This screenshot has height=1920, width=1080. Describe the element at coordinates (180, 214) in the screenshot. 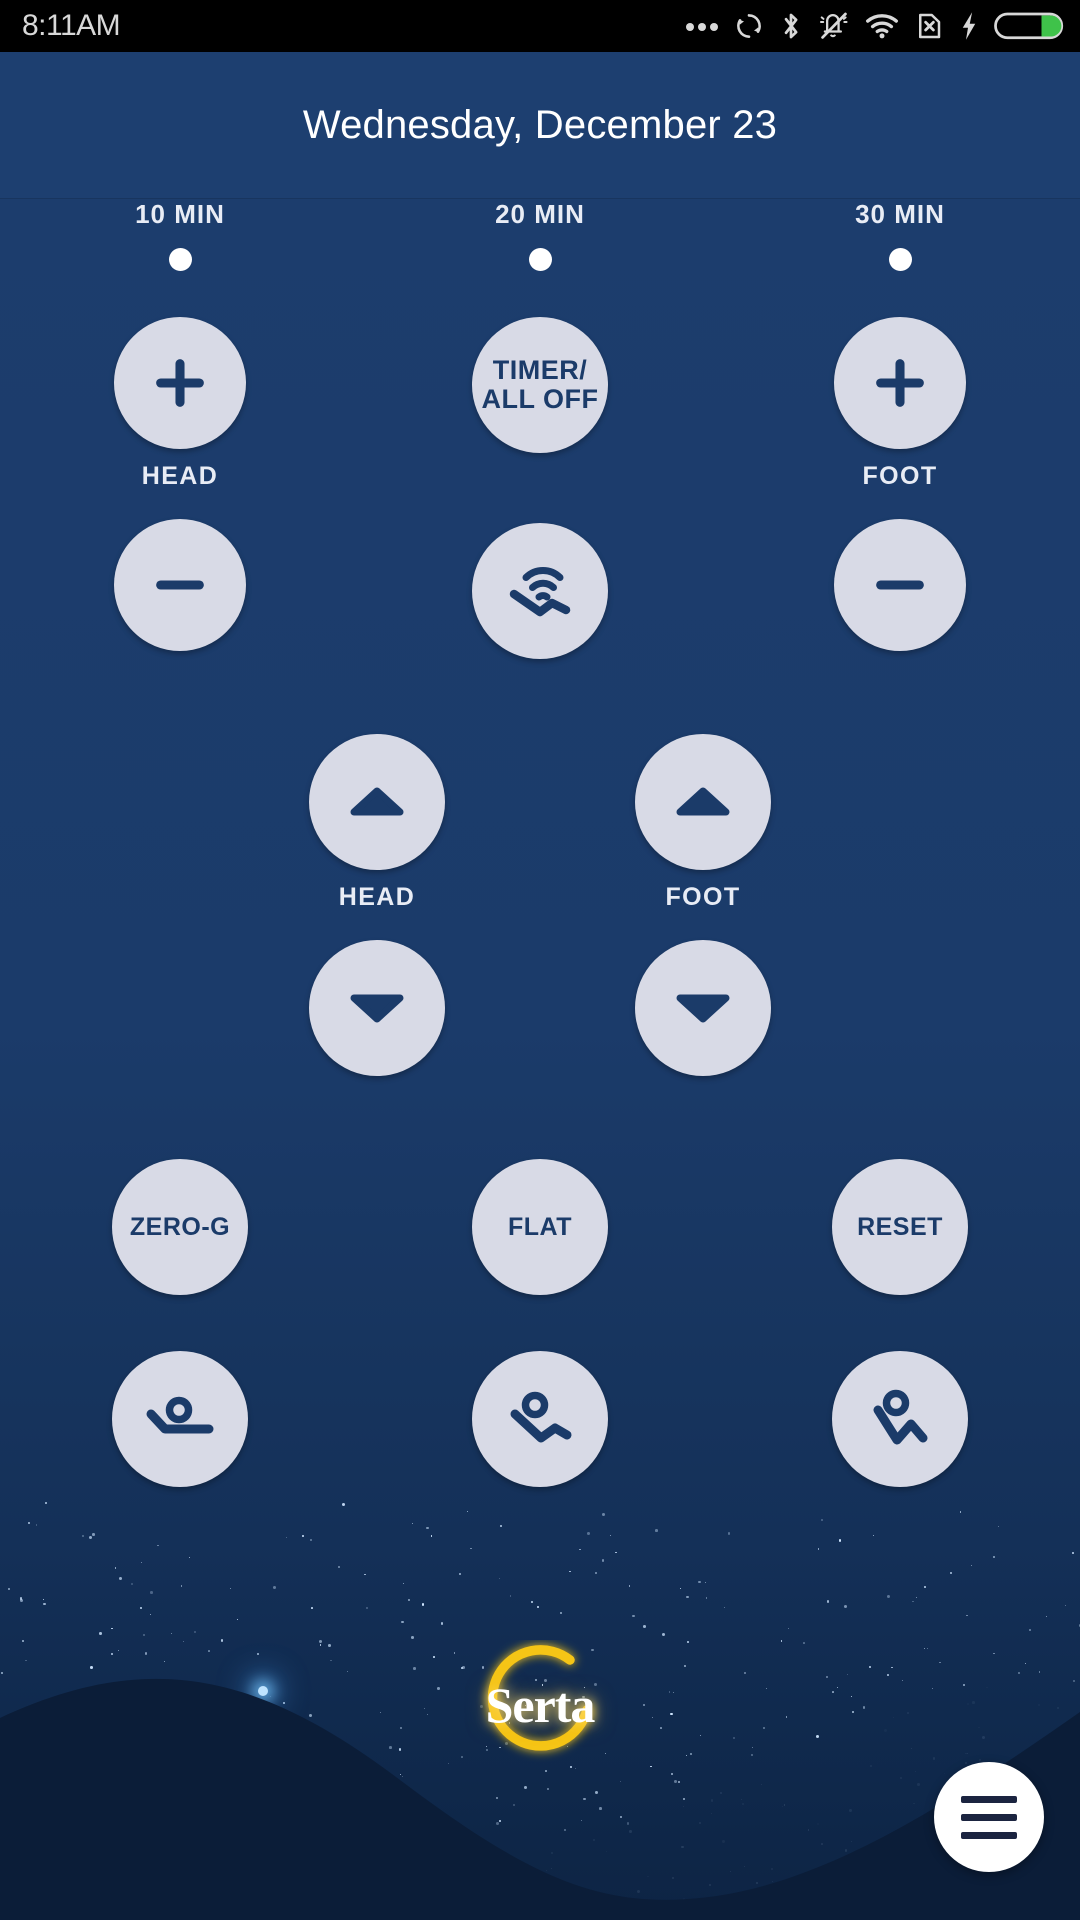

I see `timer-label-10: 10 MIN` at that location.